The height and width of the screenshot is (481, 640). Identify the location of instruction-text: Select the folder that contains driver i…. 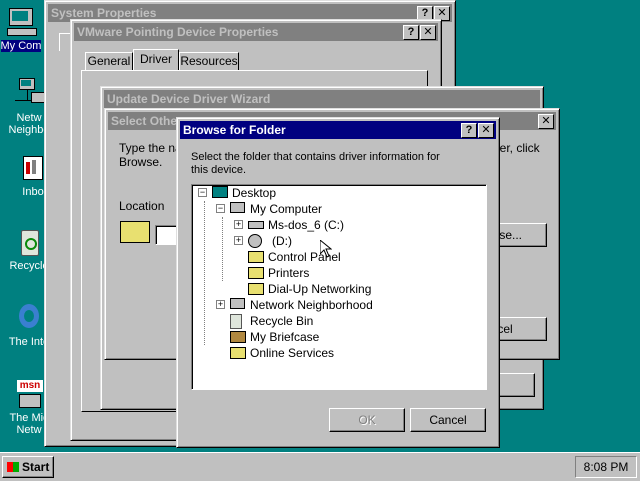
(315, 163).